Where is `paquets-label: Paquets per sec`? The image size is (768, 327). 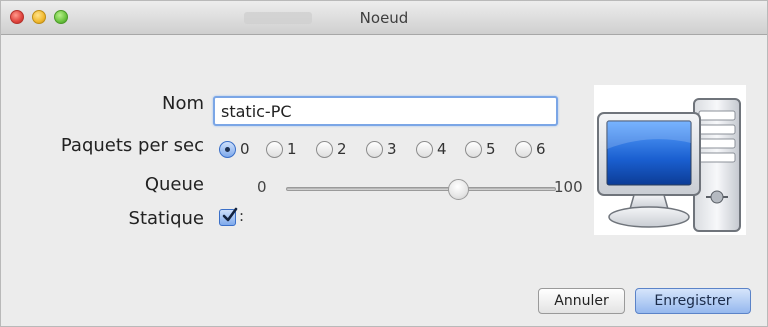 paquets-label: Paquets per sec is located at coordinates (132, 145).